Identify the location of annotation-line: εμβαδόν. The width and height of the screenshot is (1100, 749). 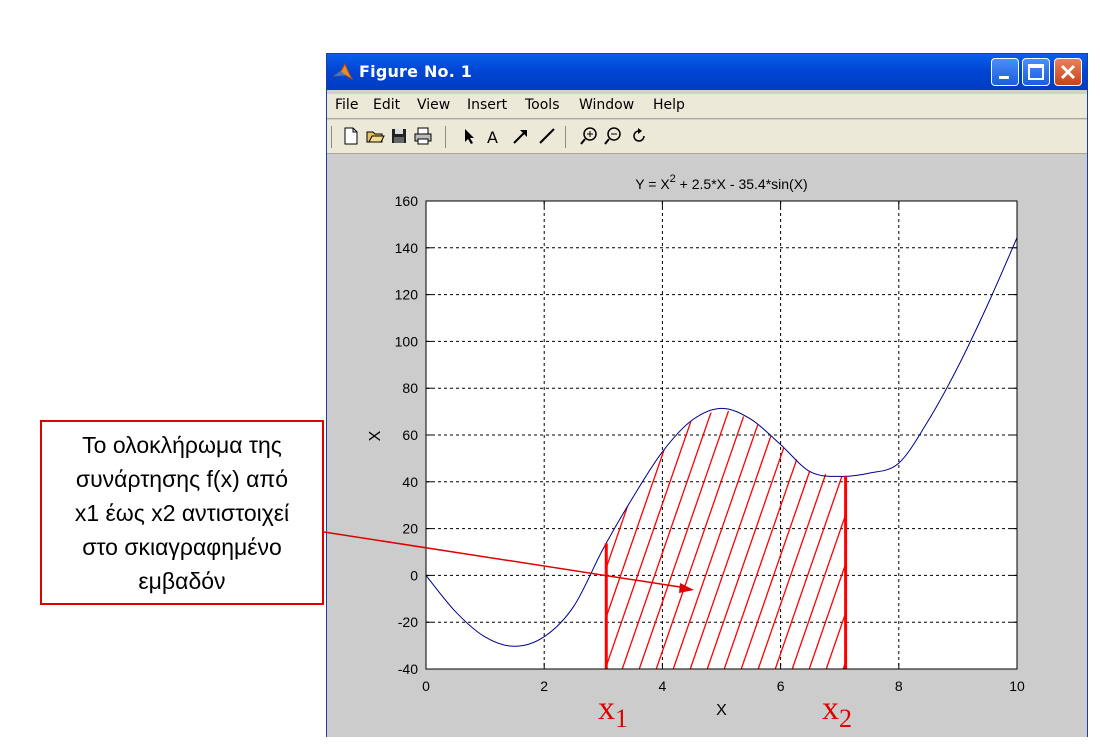
(182, 581).